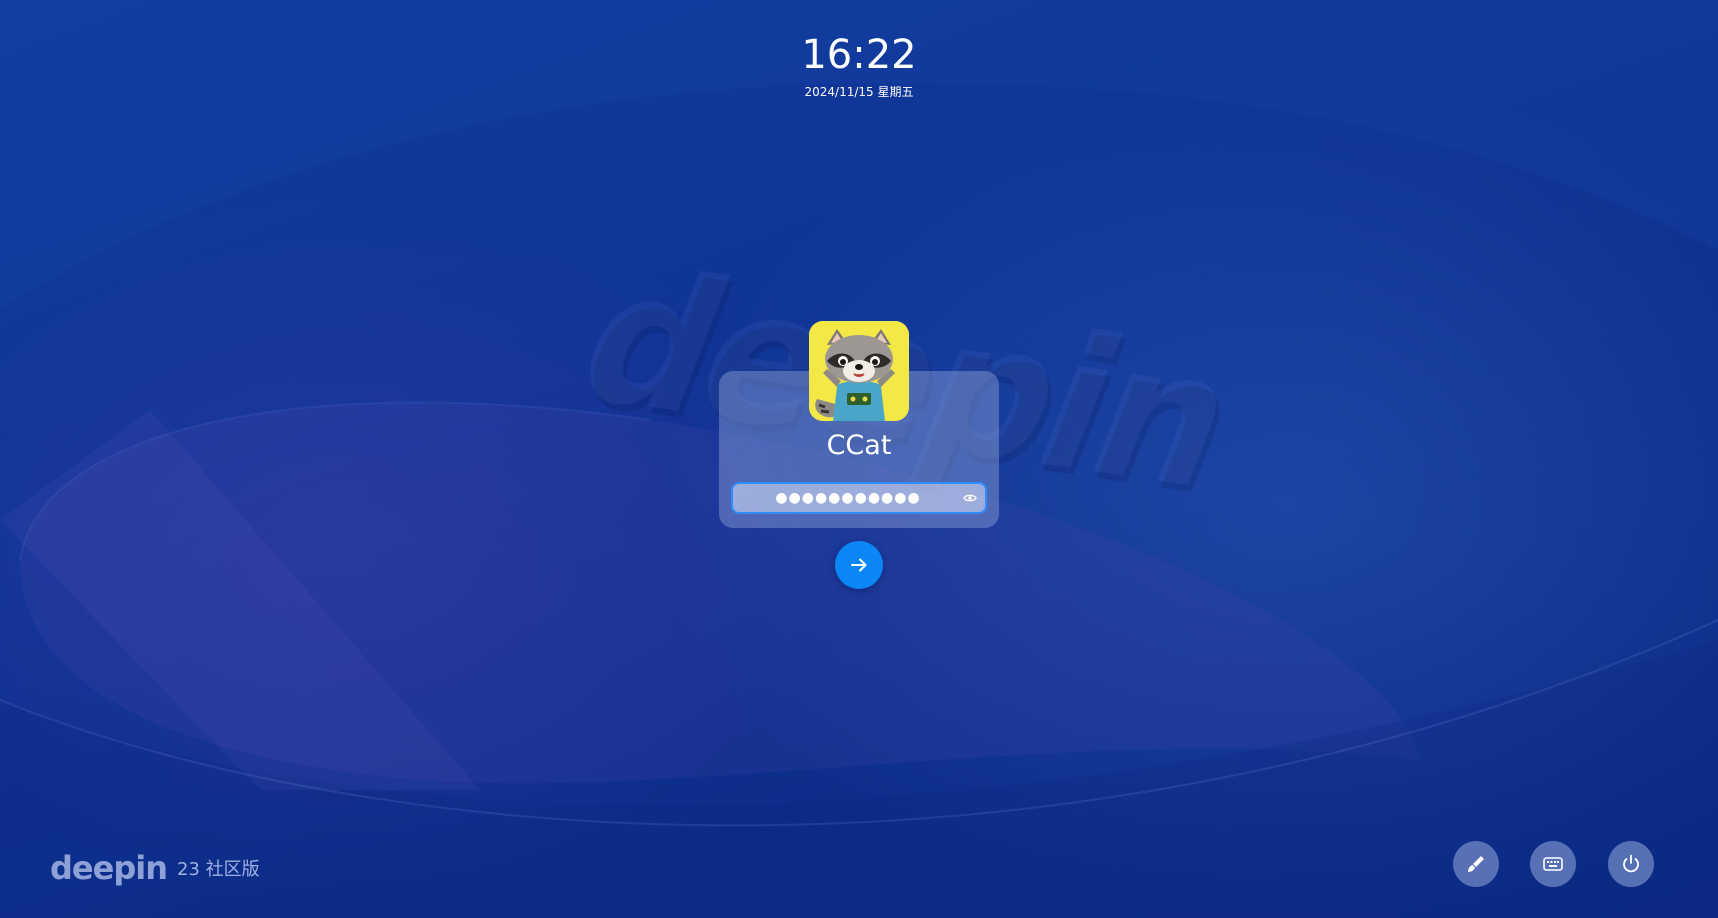 The width and height of the screenshot is (1718, 918). I want to click on brush-icon, so click(1476, 864).